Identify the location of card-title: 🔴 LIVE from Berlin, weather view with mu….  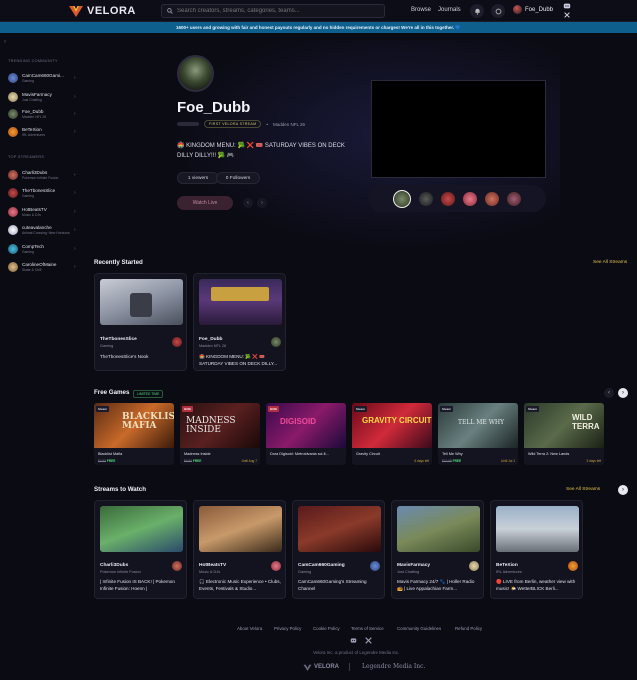
(536, 585).